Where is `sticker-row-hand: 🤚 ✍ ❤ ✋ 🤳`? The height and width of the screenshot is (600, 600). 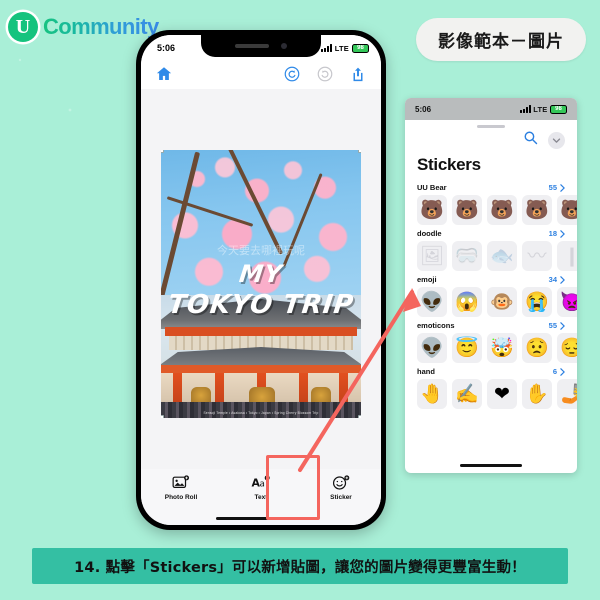 sticker-row-hand: 🤚 ✍ ❤ ✋ 🤳 is located at coordinates (491, 394).